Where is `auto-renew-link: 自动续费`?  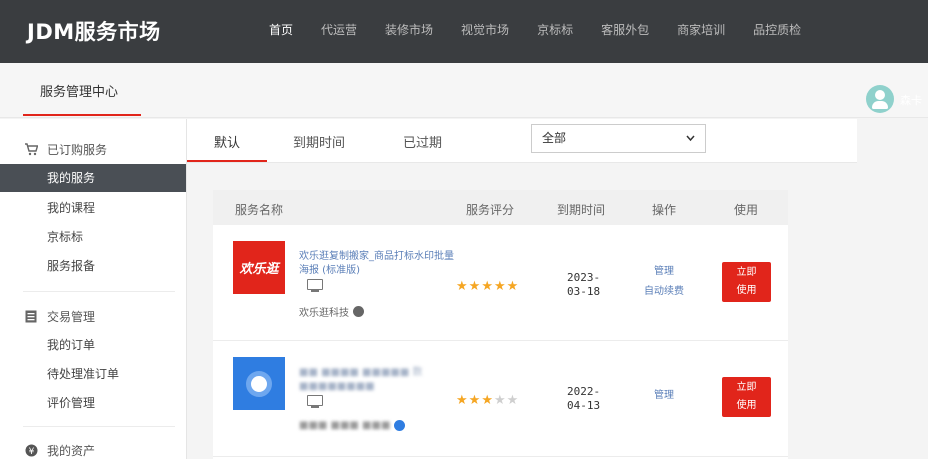 auto-renew-link: 自动续费 is located at coordinates (664, 292).